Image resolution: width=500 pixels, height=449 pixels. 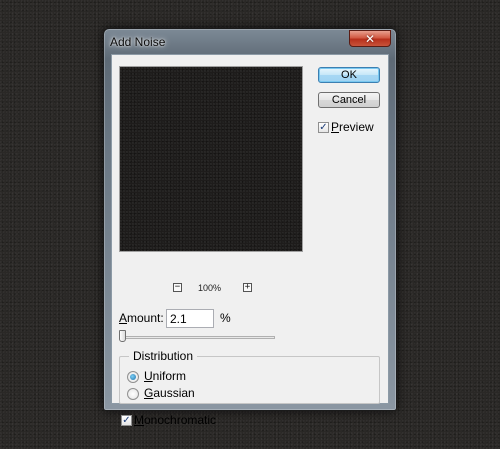 I want to click on close-icon: ✕, so click(x=370, y=38).